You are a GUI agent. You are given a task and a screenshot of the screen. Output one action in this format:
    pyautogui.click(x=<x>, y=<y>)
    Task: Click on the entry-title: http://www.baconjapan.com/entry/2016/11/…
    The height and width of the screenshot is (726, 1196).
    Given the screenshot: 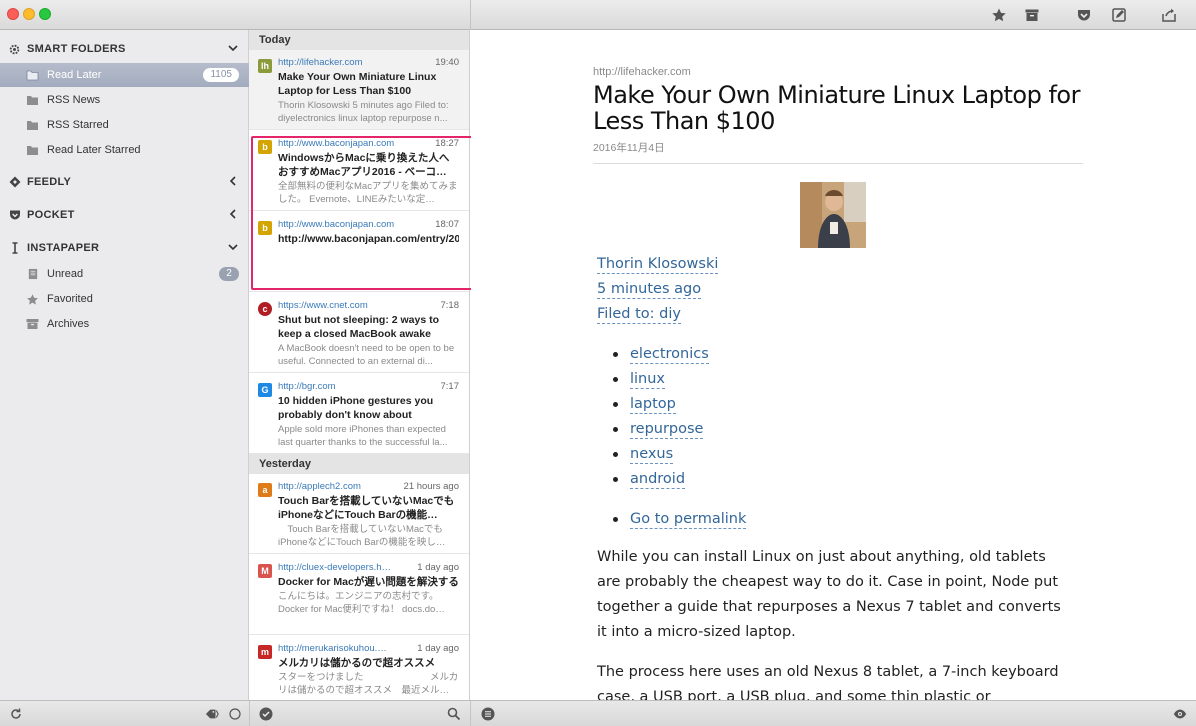 What is the action you would take?
    pyautogui.click(x=368, y=239)
    